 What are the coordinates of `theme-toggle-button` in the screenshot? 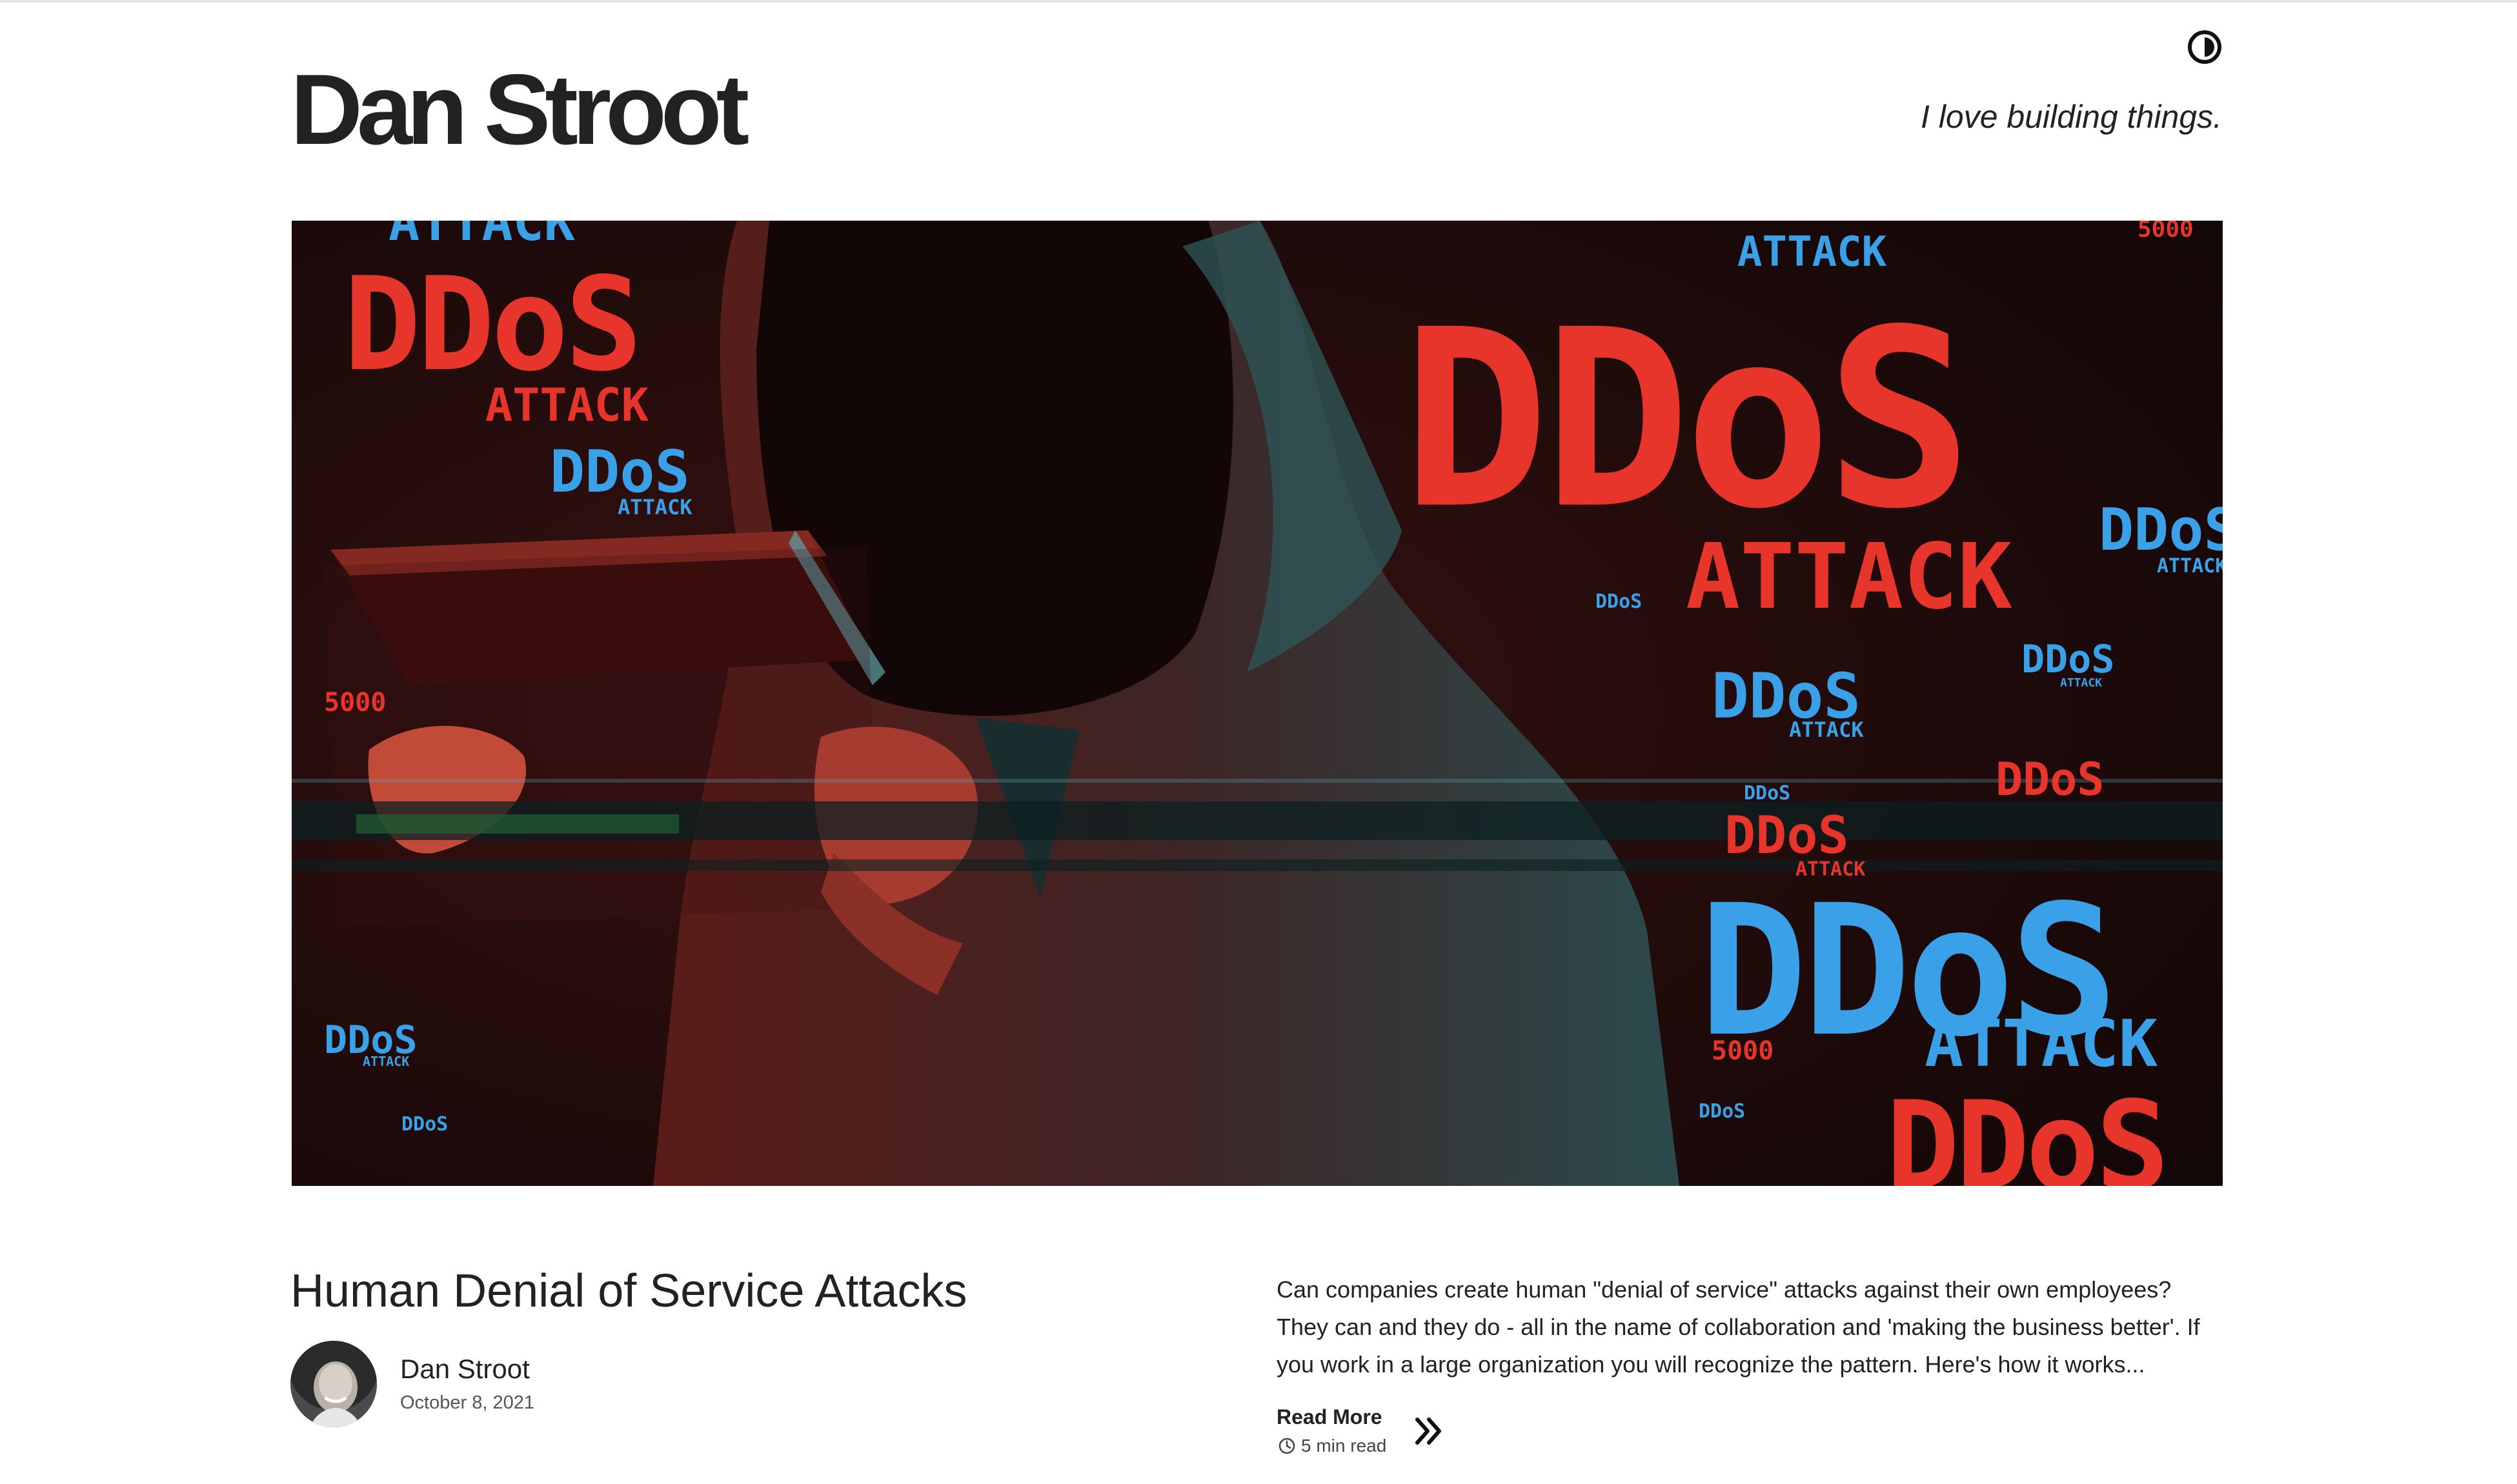 It's located at (2205, 47).